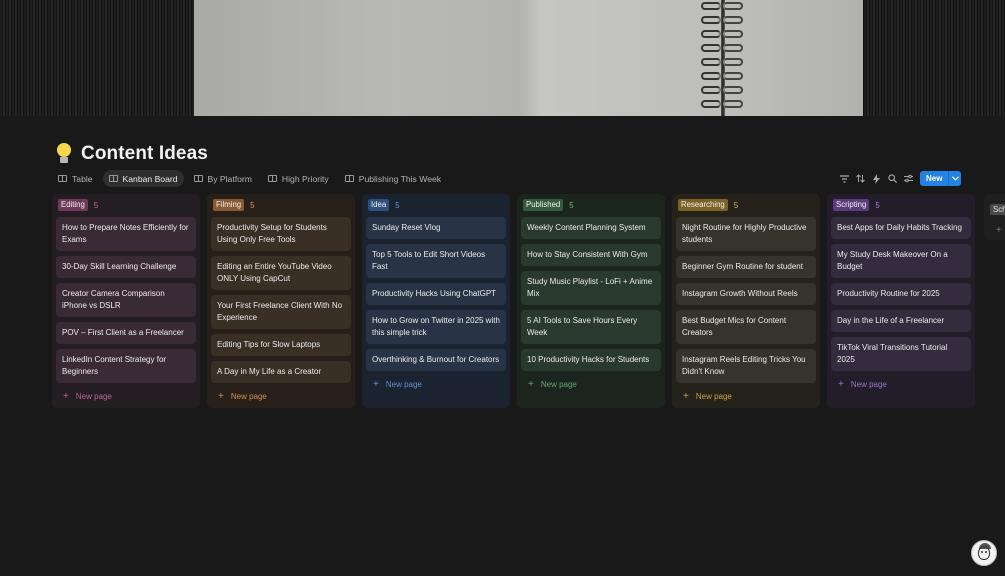 Image resolution: width=1005 pixels, height=576 pixels. Describe the element at coordinates (379, 205) in the screenshot. I see `status-tag: Idea` at that location.